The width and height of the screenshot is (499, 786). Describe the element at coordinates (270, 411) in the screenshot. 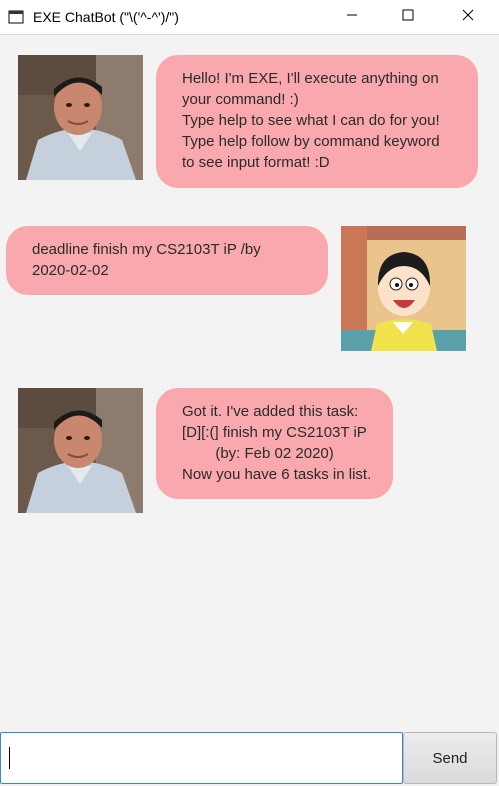

I see `message-line: Got it. I've added this task:` at that location.